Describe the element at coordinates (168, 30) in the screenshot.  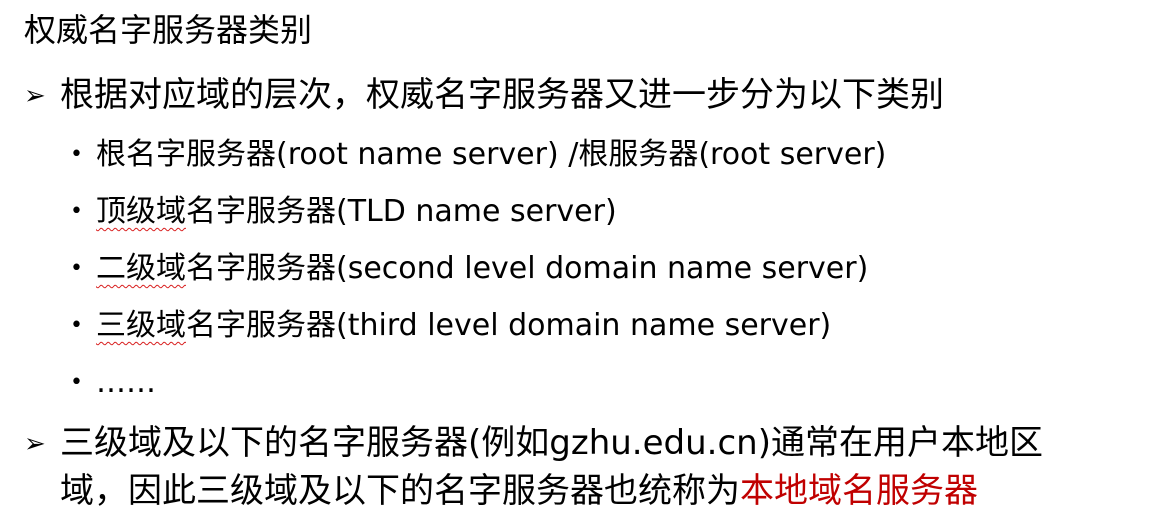
I see `slide-title: 权威名字服务器类别` at that location.